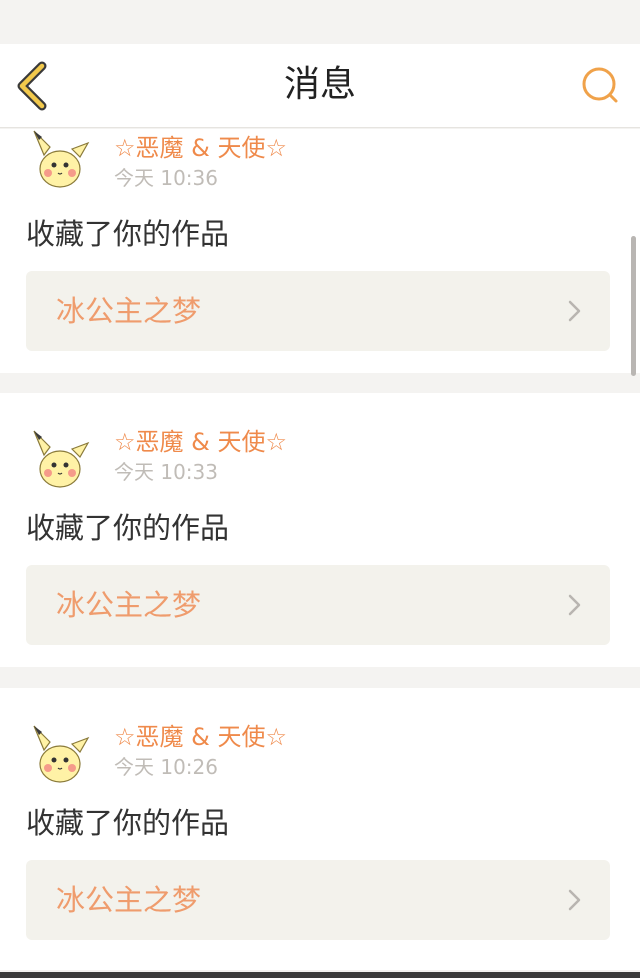  Describe the element at coordinates (166, 767) in the screenshot. I see `timestamp: 今天 10:26` at that location.